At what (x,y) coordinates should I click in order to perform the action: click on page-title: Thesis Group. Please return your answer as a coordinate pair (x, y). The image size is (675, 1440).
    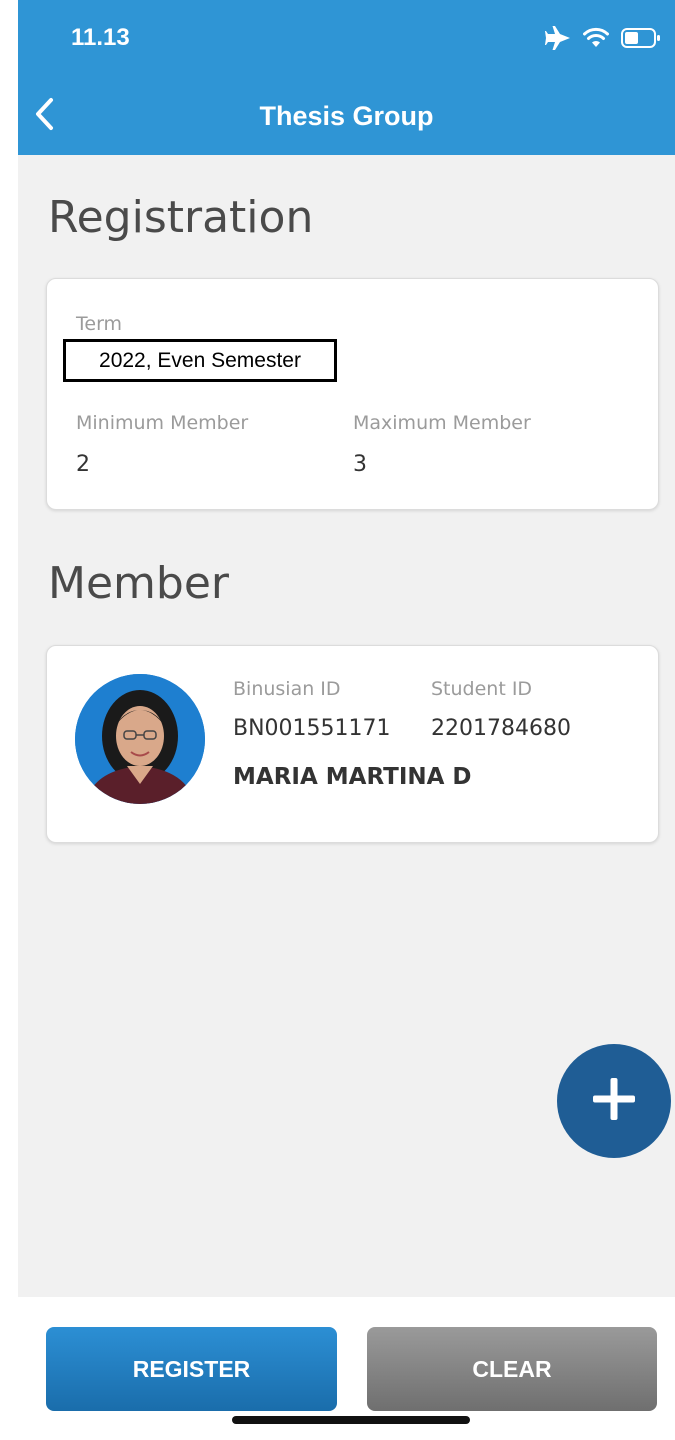
    Looking at the image, I should click on (346, 116).